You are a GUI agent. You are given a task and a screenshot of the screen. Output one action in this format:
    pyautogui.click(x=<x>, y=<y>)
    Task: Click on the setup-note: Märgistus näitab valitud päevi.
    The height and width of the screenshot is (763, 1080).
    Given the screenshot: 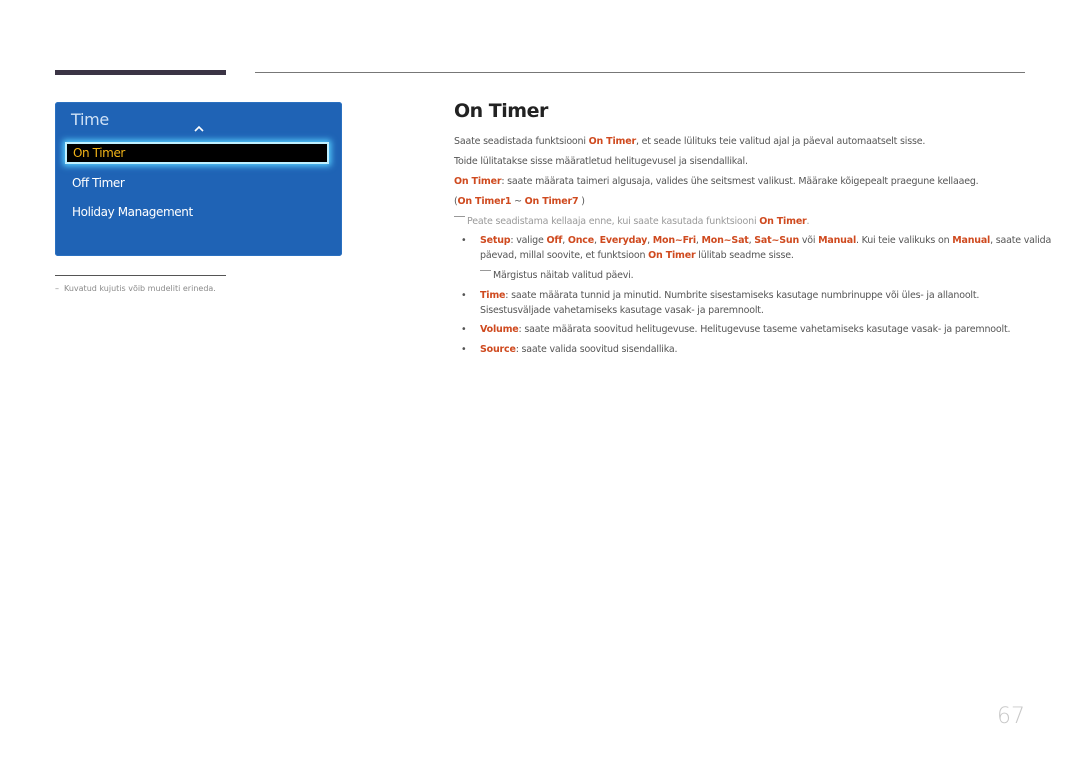 What is the action you would take?
    pyautogui.click(x=557, y=275)
    